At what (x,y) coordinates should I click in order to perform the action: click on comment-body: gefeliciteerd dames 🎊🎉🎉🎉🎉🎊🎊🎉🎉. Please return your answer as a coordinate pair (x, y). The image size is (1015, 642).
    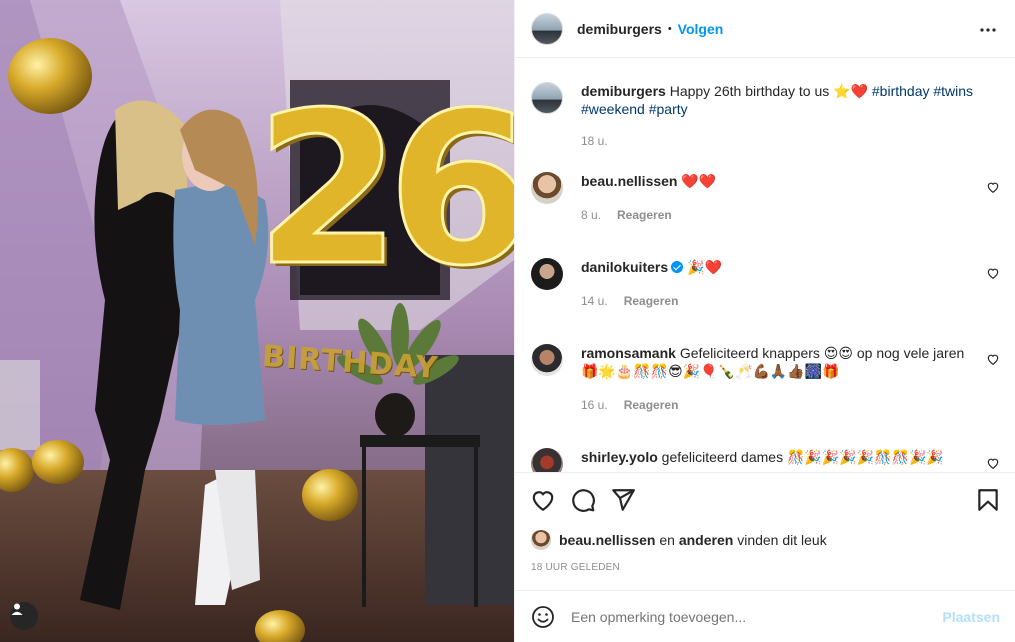
    Looking at the image, I should click on (802, 457).